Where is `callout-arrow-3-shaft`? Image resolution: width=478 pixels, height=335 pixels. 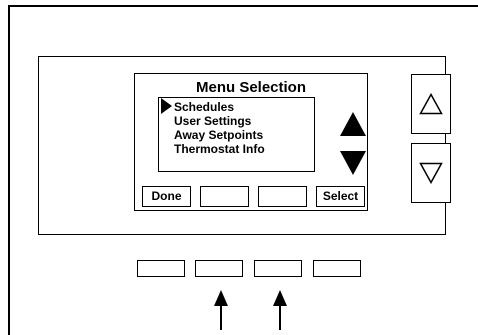 callout-arrow-3-shaft is located at coordinates (280, 317).